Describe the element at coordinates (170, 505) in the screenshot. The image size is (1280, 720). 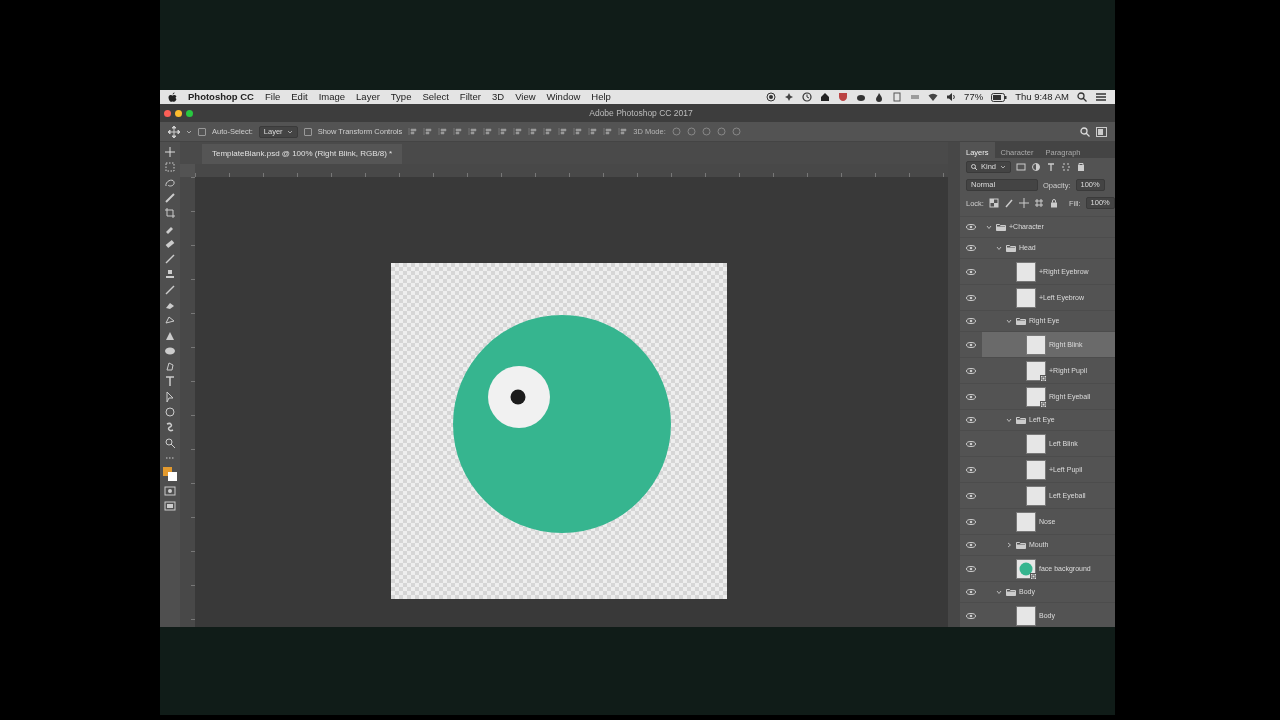
I see `screen-mode-icon` at that location.